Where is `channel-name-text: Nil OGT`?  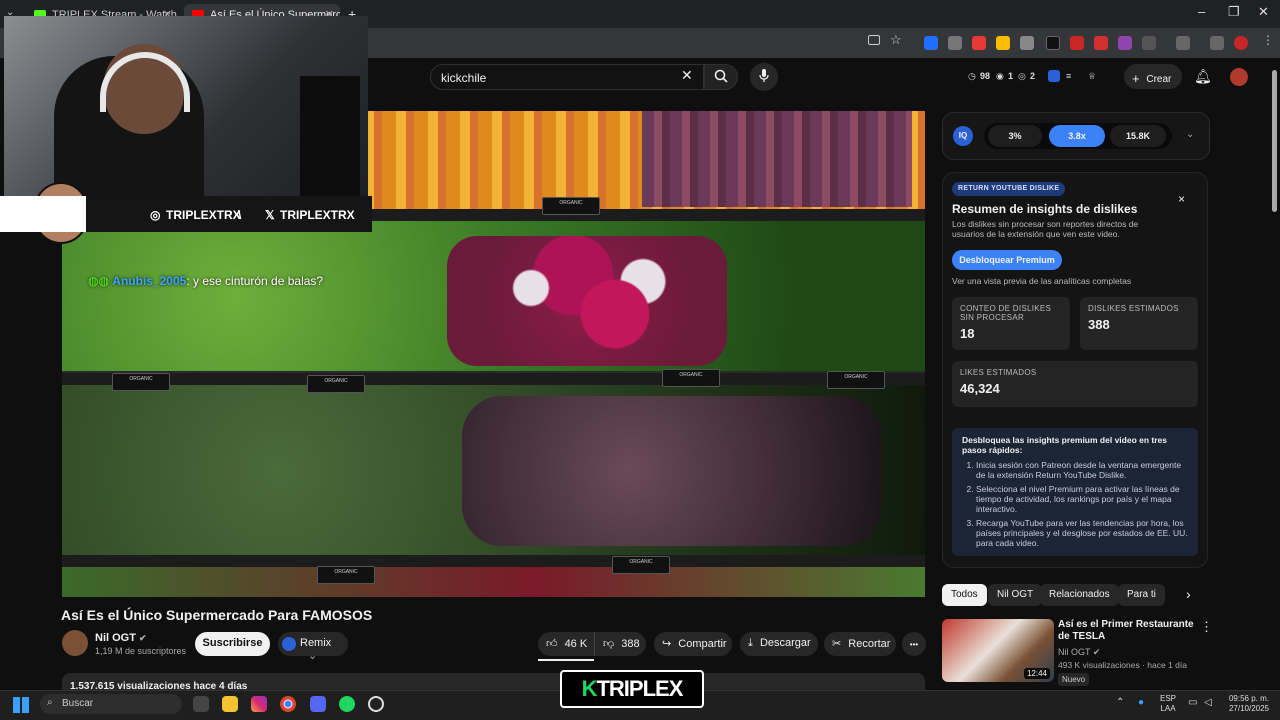 channel-name-text: Nil OGT is located at coordinates (115, 638).